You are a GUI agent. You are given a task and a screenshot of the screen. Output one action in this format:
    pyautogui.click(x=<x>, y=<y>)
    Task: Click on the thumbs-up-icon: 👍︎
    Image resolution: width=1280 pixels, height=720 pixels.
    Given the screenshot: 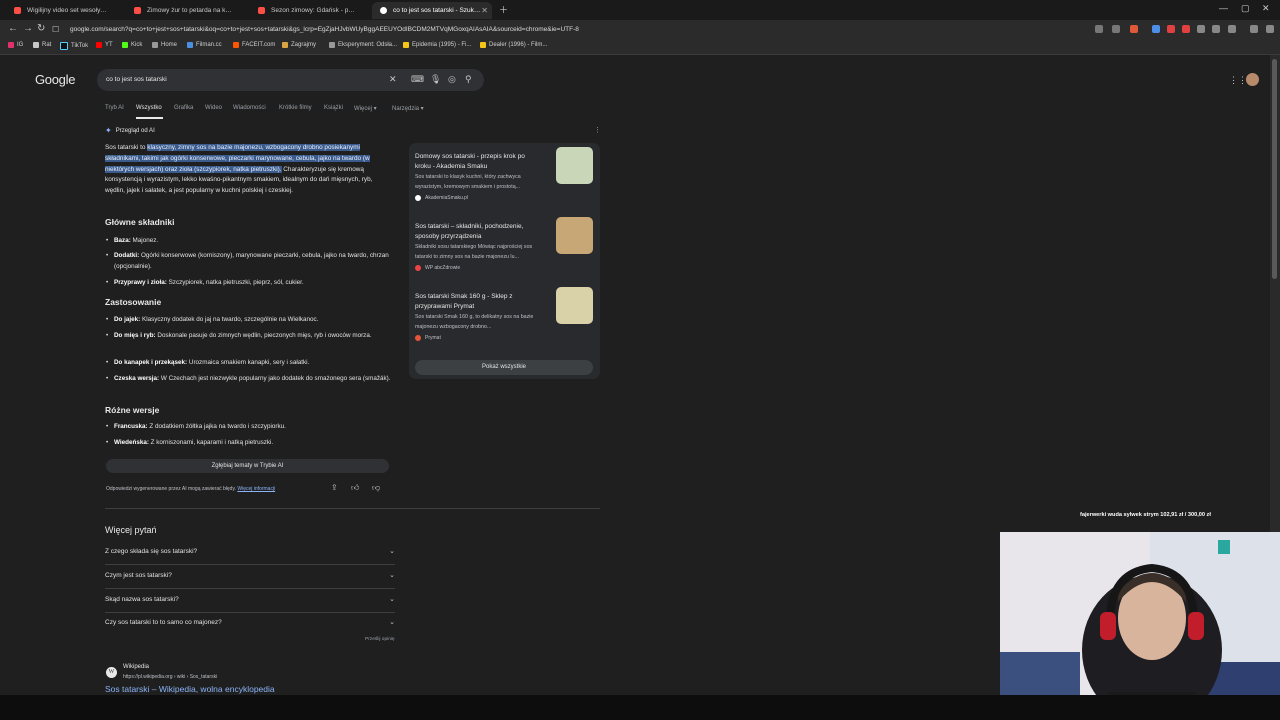 What is the action you would take?
    pyautogui.click(x=355, y=488)
    